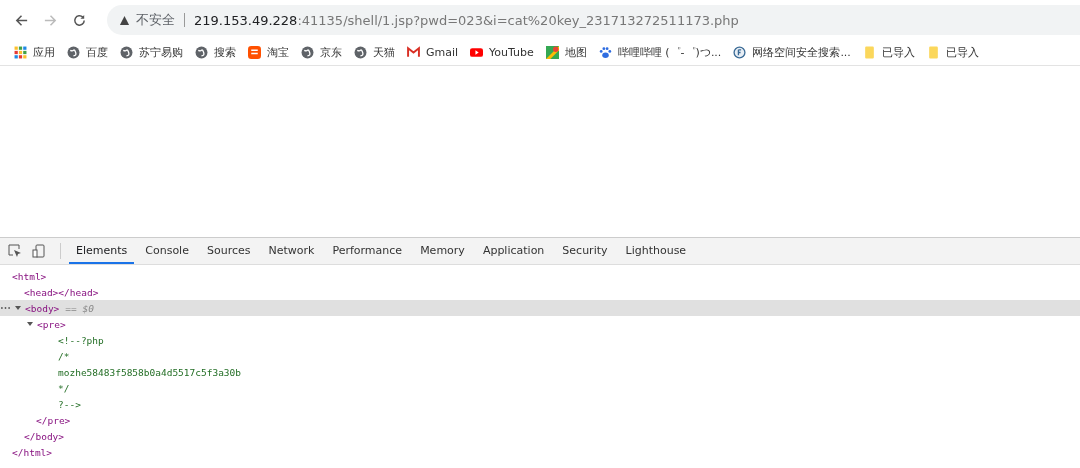 This screenshot has height=468, width=1080. I want to click on apps-grid-icon, so click(20, 52).